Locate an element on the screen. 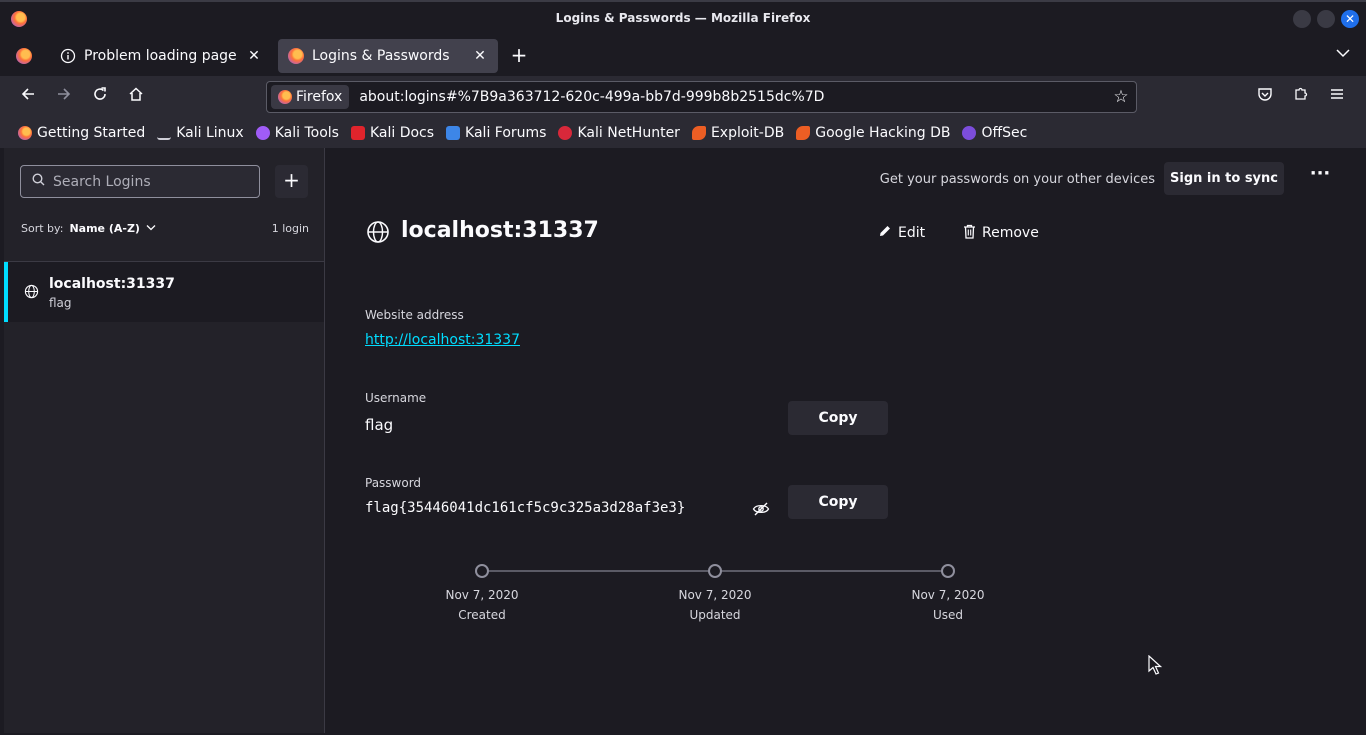  bookmark-star-icon: ☆ is located at coordinates (1121, 97).